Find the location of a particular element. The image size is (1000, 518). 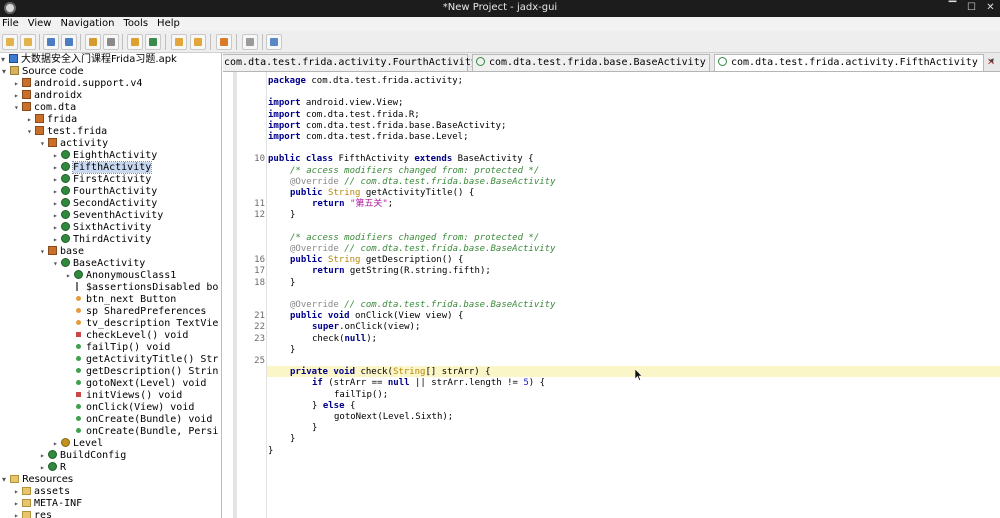

tree-folder-res: ▸ res is located at coordinates (33, 514).